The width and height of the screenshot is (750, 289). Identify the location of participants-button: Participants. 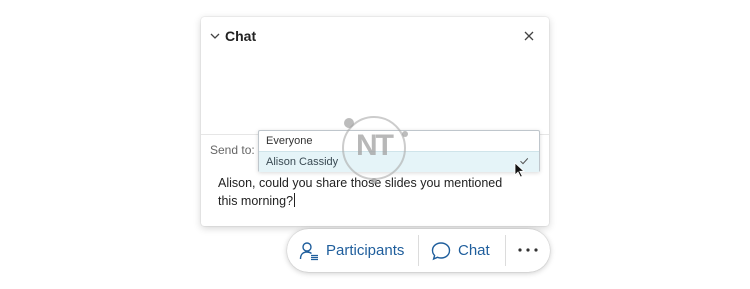
(352, 250).